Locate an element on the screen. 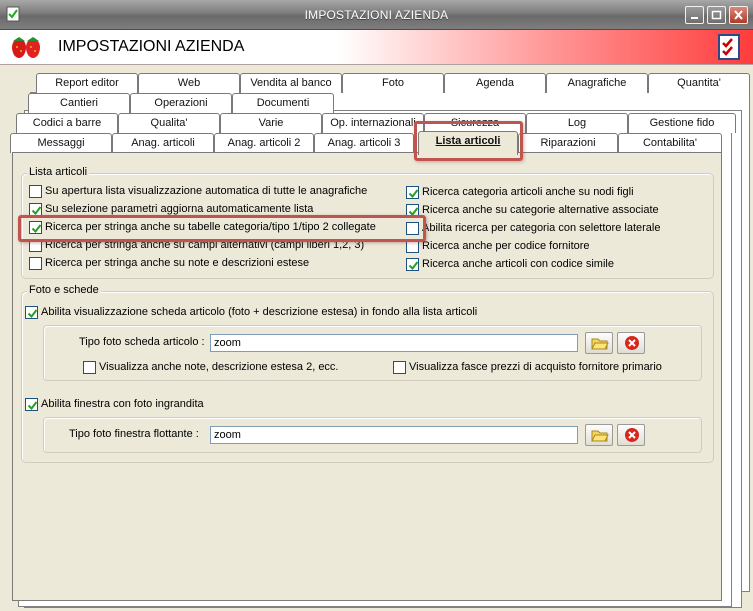  tab-codici-a-barre: Codici a barre is located at coordinates (67, 123).